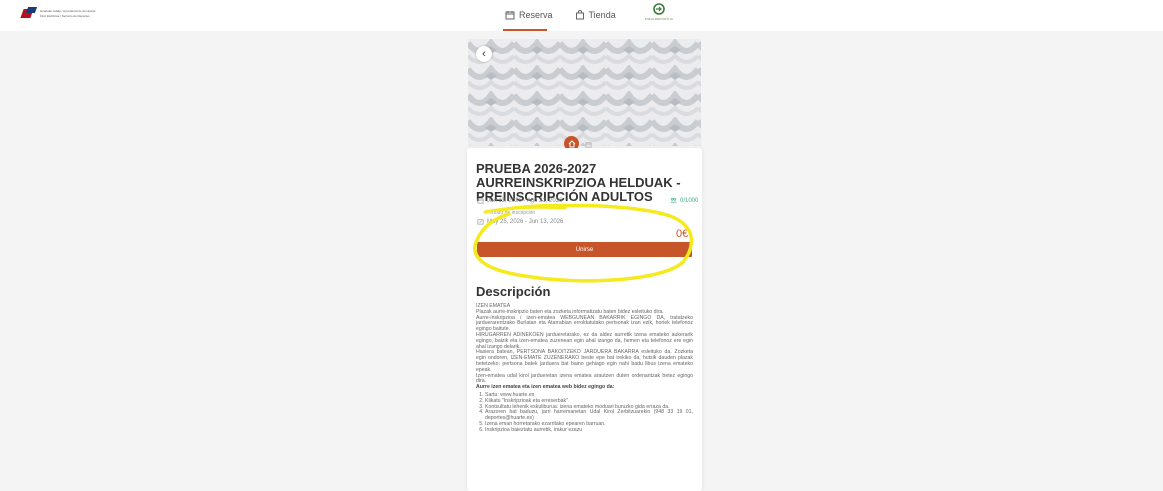  I want to click on shopping-bag-icon, so click(579, 15).